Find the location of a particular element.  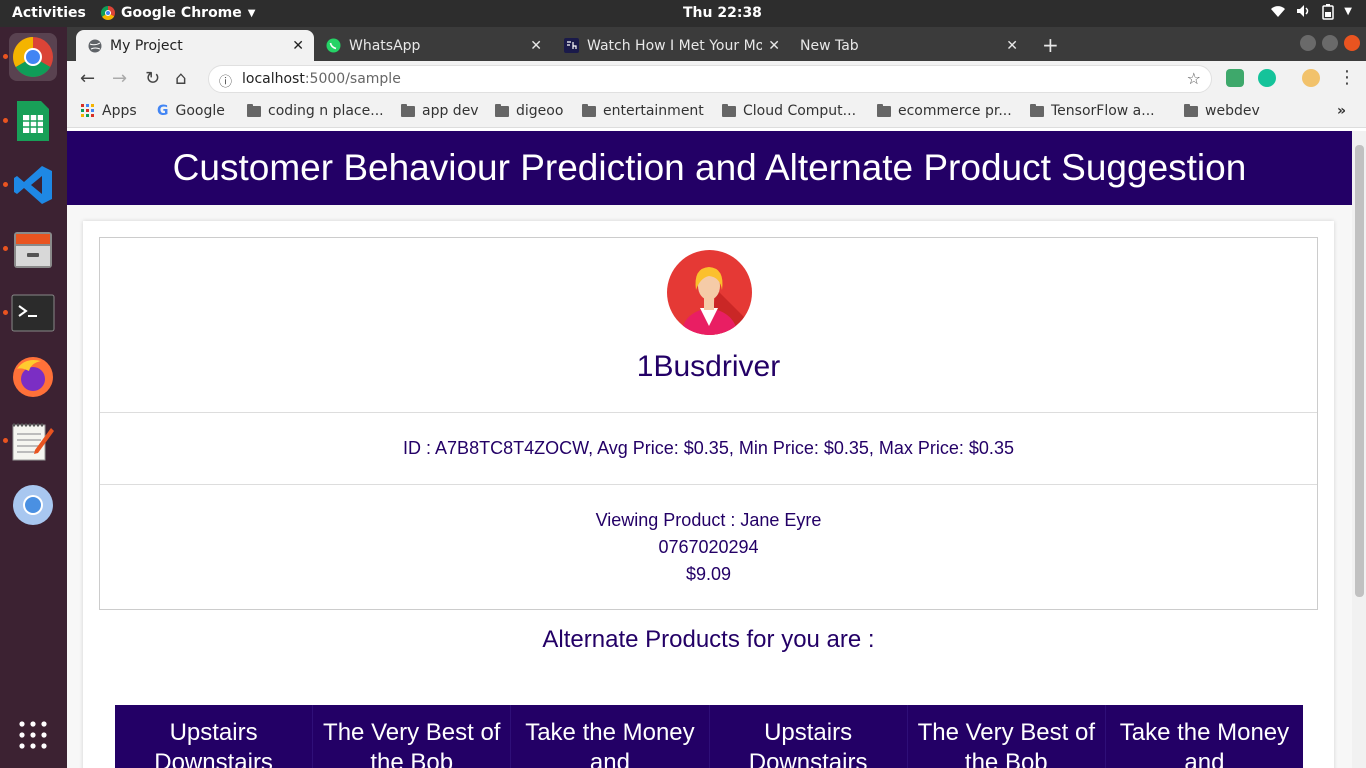

url-text: localhost:5000/sample is located at coordinates (321, 79).